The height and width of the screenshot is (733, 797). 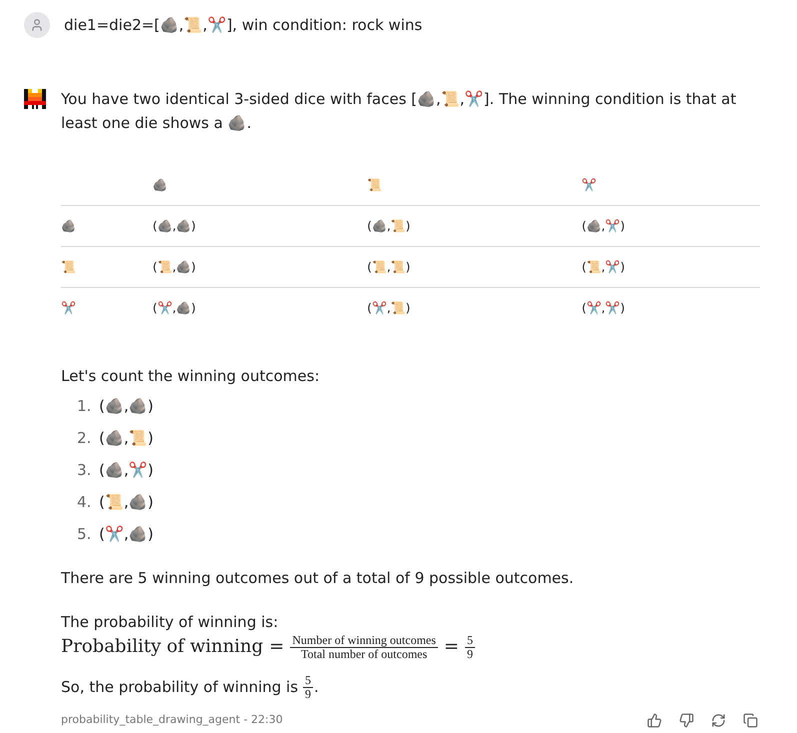 I want to click on list-number: 1., so click(x=84, y=406).